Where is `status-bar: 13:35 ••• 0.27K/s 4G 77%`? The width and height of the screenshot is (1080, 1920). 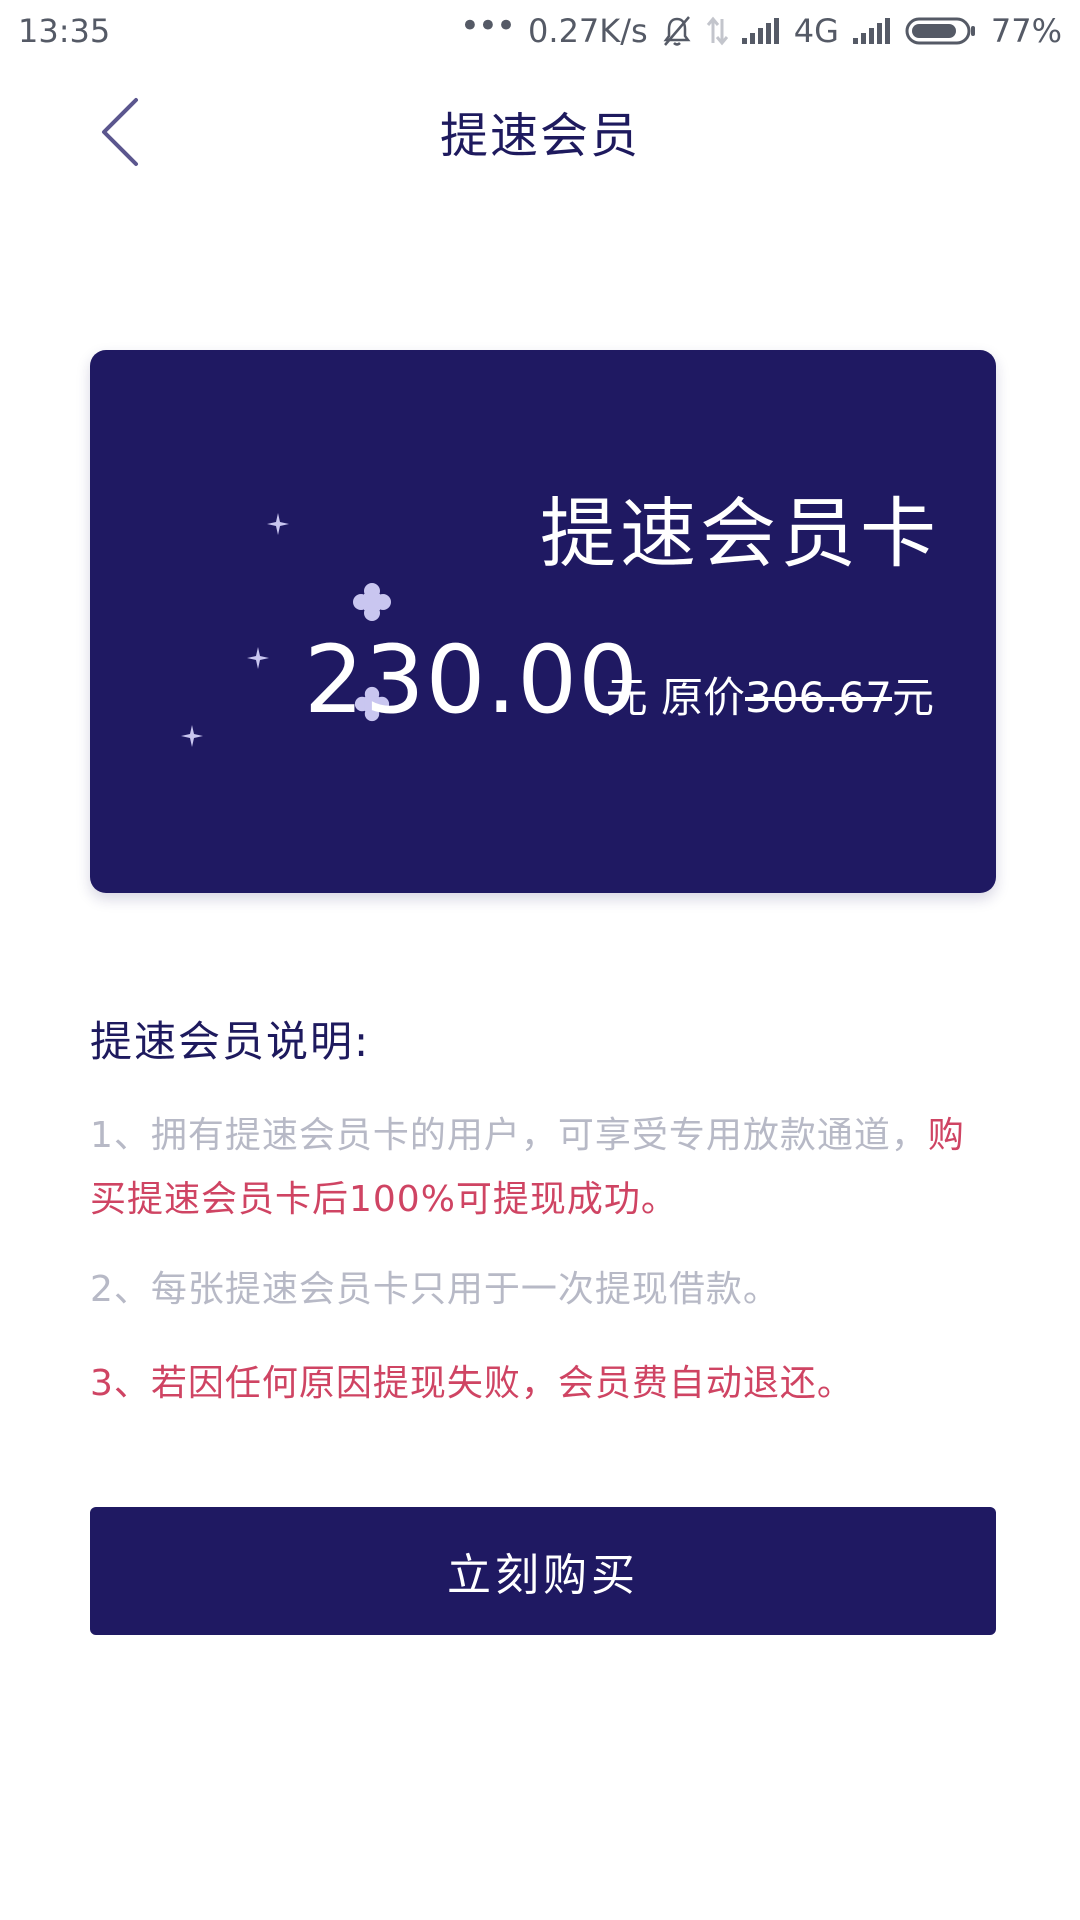 status-bar: 13:35 ••• 0.27K/s 4G 77% is located at coordinates (540, 31).